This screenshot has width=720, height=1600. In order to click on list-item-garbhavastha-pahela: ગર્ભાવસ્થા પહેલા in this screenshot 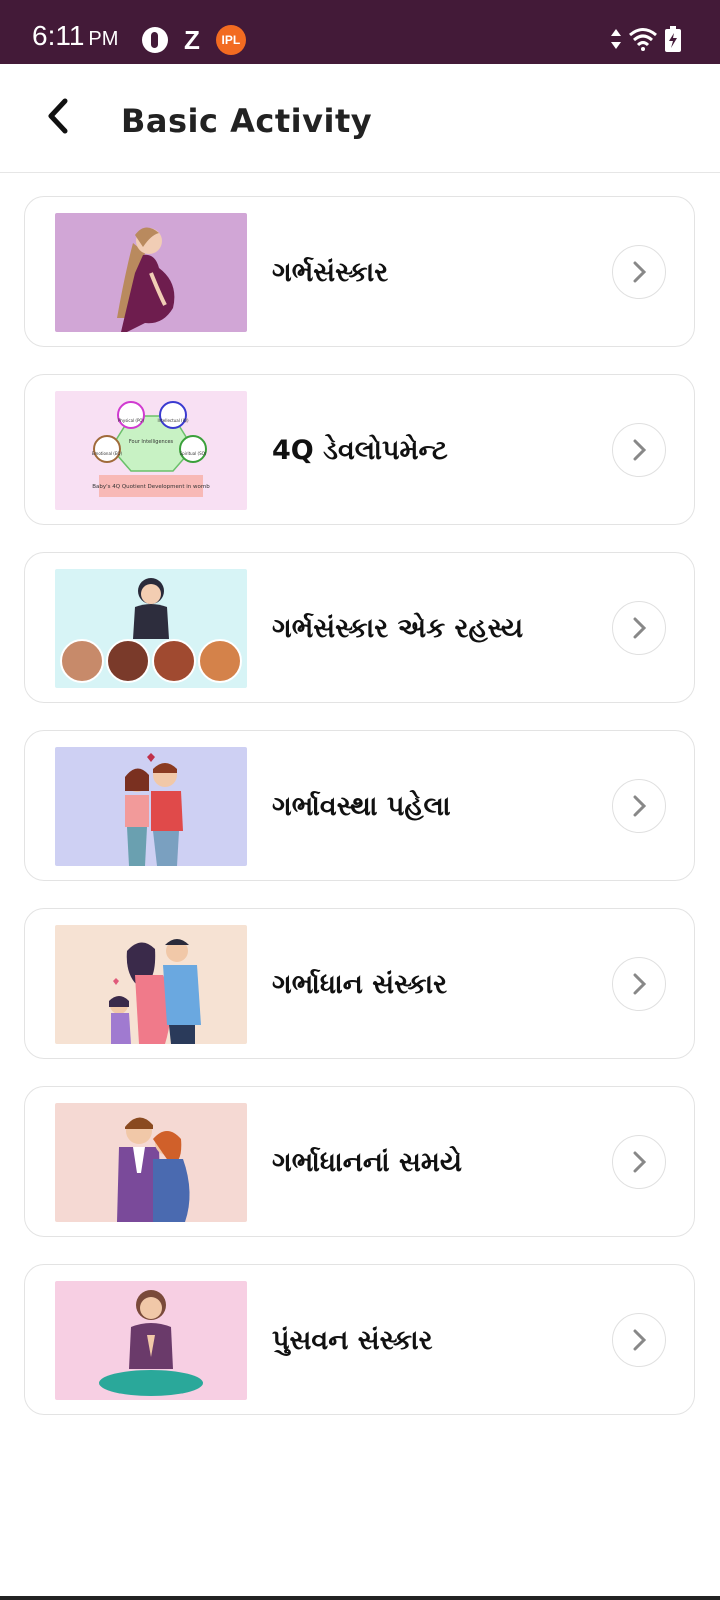, I will do `click(359, 805)`.